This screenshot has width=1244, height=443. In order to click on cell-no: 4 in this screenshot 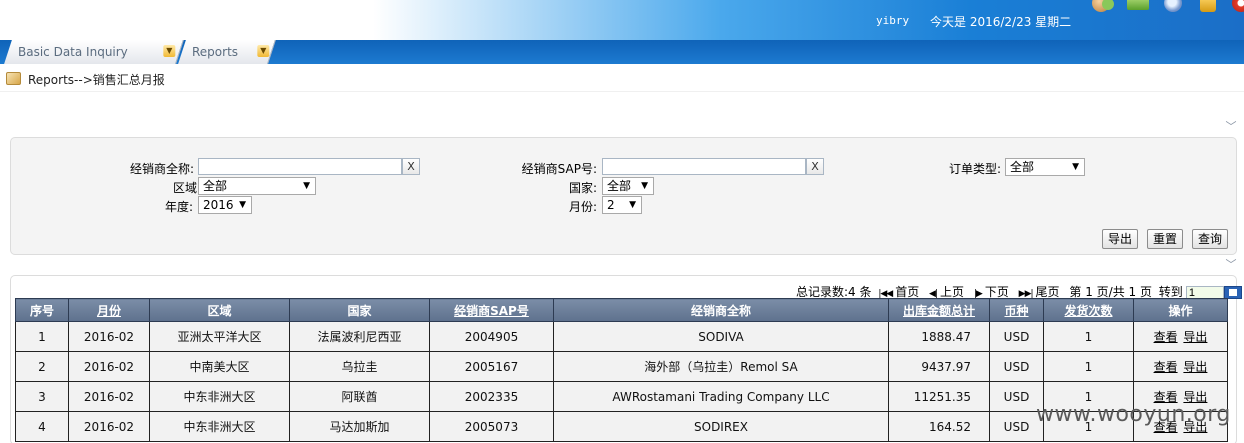, I will do `click(42, 426)`.